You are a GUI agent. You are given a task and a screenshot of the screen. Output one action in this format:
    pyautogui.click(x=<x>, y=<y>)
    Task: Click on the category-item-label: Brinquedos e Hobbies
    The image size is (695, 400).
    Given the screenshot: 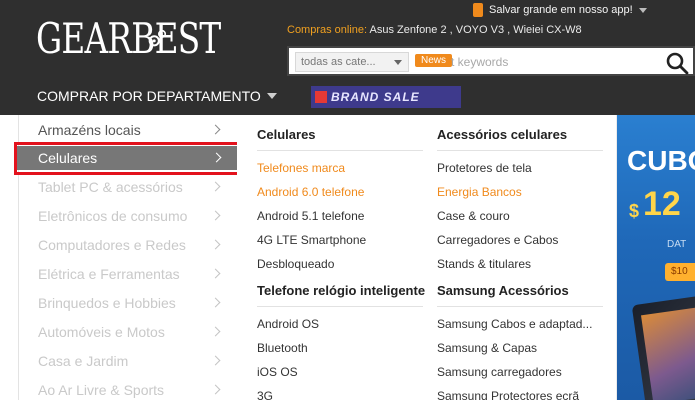 What is the action you would take?
    pyautogui.click(x=107, y=303)
    